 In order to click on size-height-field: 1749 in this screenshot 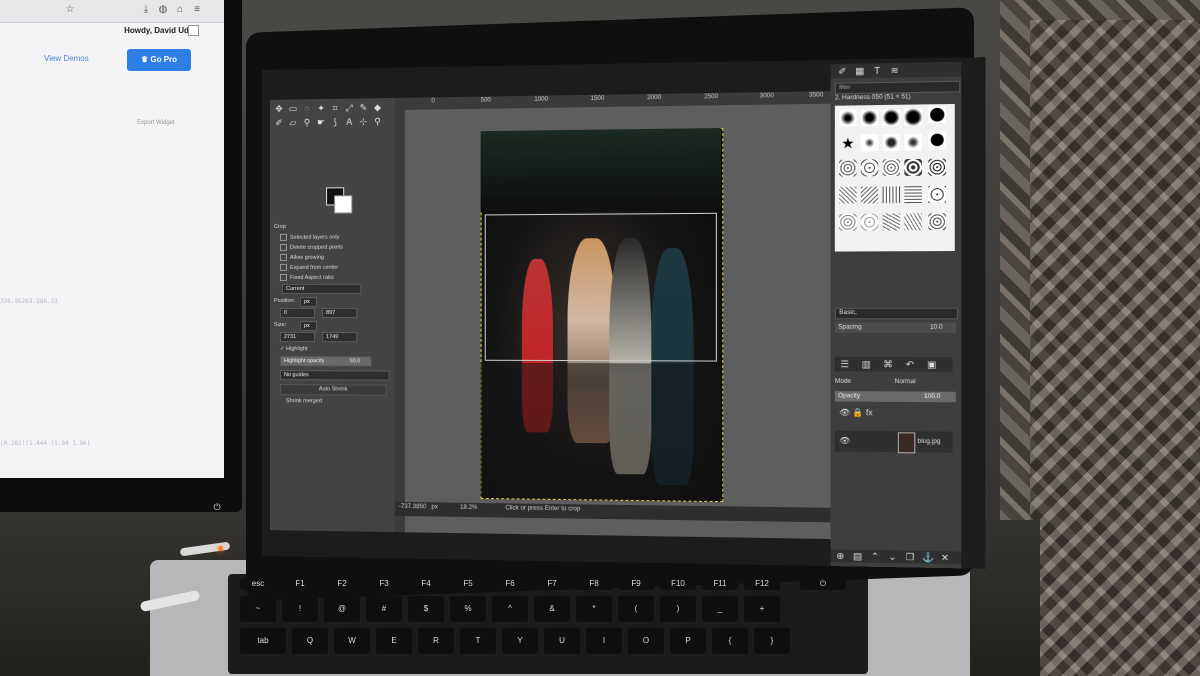, I will do `click(340, 337)`.